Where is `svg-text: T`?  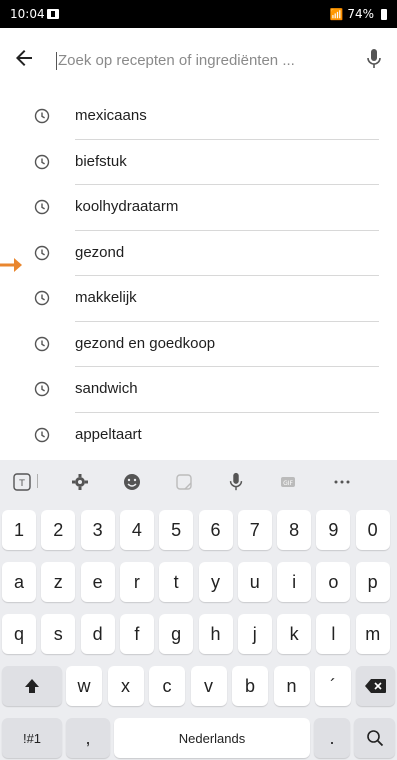 svg-text: T is located at coordinates (21, 484).